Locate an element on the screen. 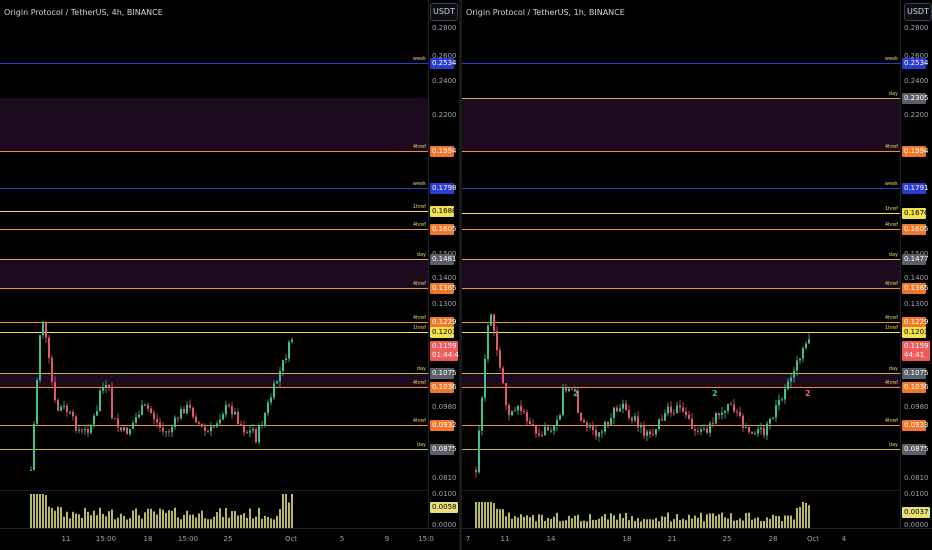 The width and height of the screenshot is (932, 550). time-axis-label: 11 is located at coordinates (505, 539).